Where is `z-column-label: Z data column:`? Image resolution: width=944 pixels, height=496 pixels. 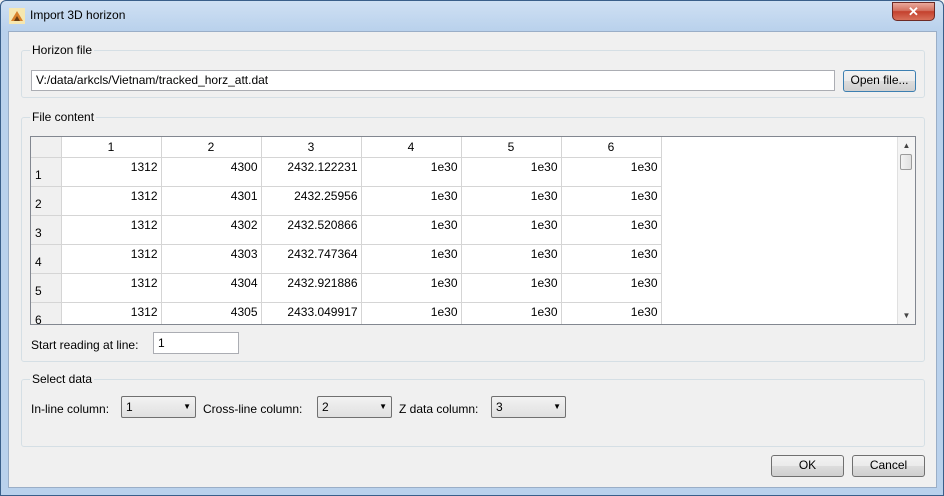 z-column-label: Z data column: is located at coordinates (439, 409).